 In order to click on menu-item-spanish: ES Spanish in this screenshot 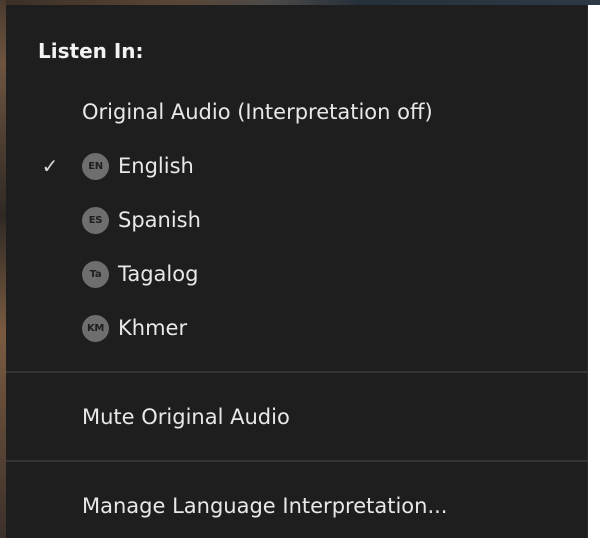, I will do `click(297, 220)`.